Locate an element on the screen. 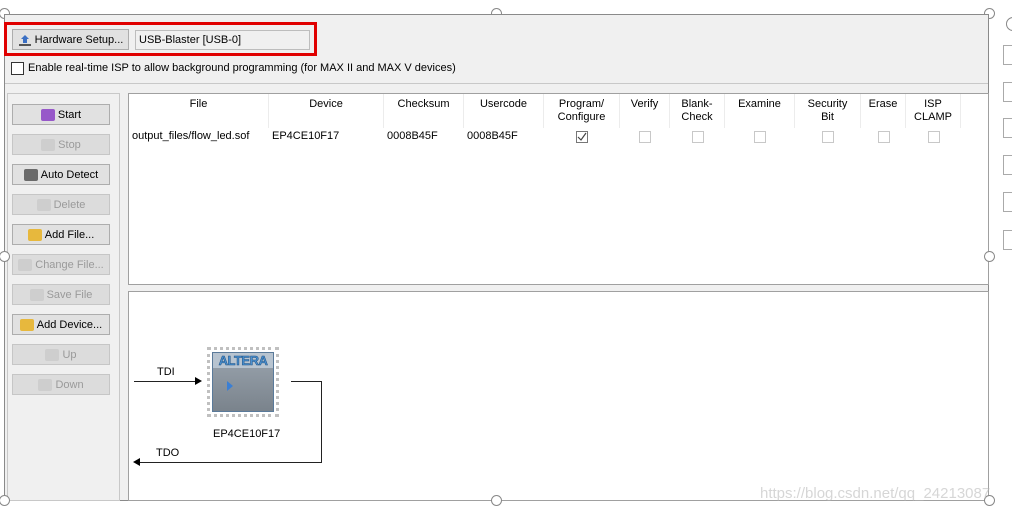 Image resolution: width=1012 pixels, height=511 pixels. add-device-icon is located at coordinates (26, 324).